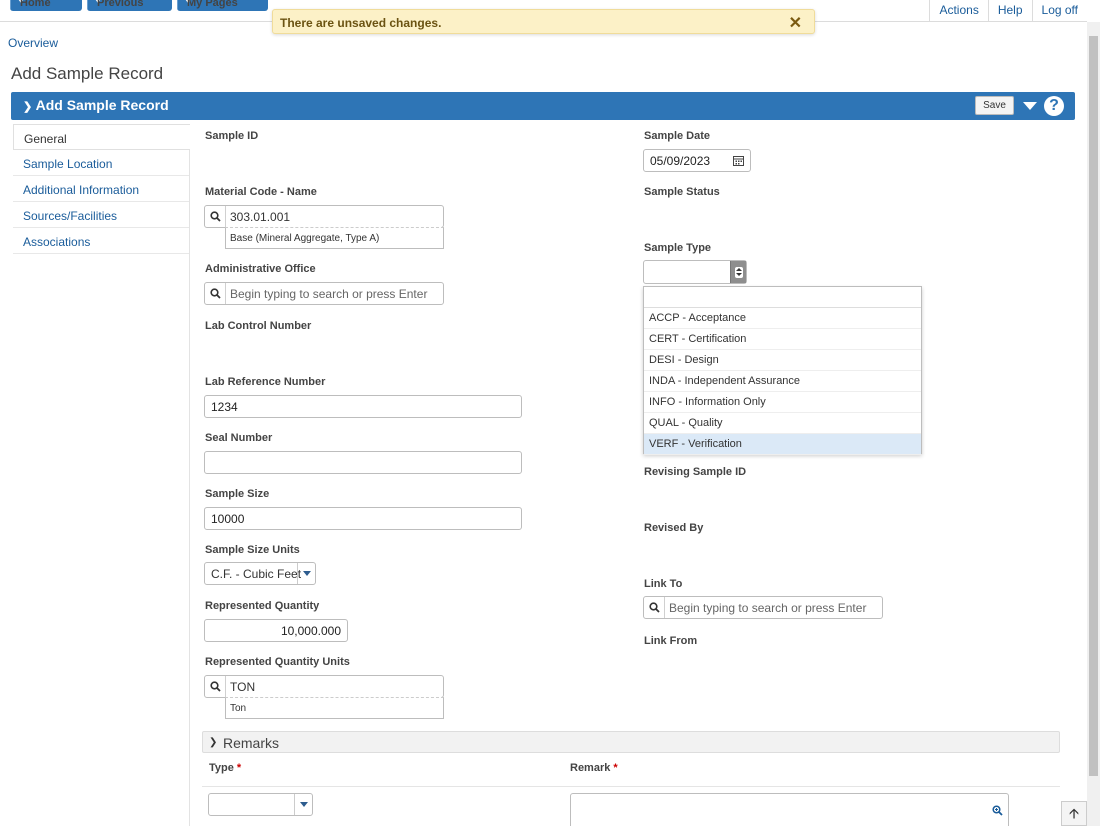 This screenshot has width=1100, height=826. I want to click on my-pages-button: My Pages, so click(222, 5).